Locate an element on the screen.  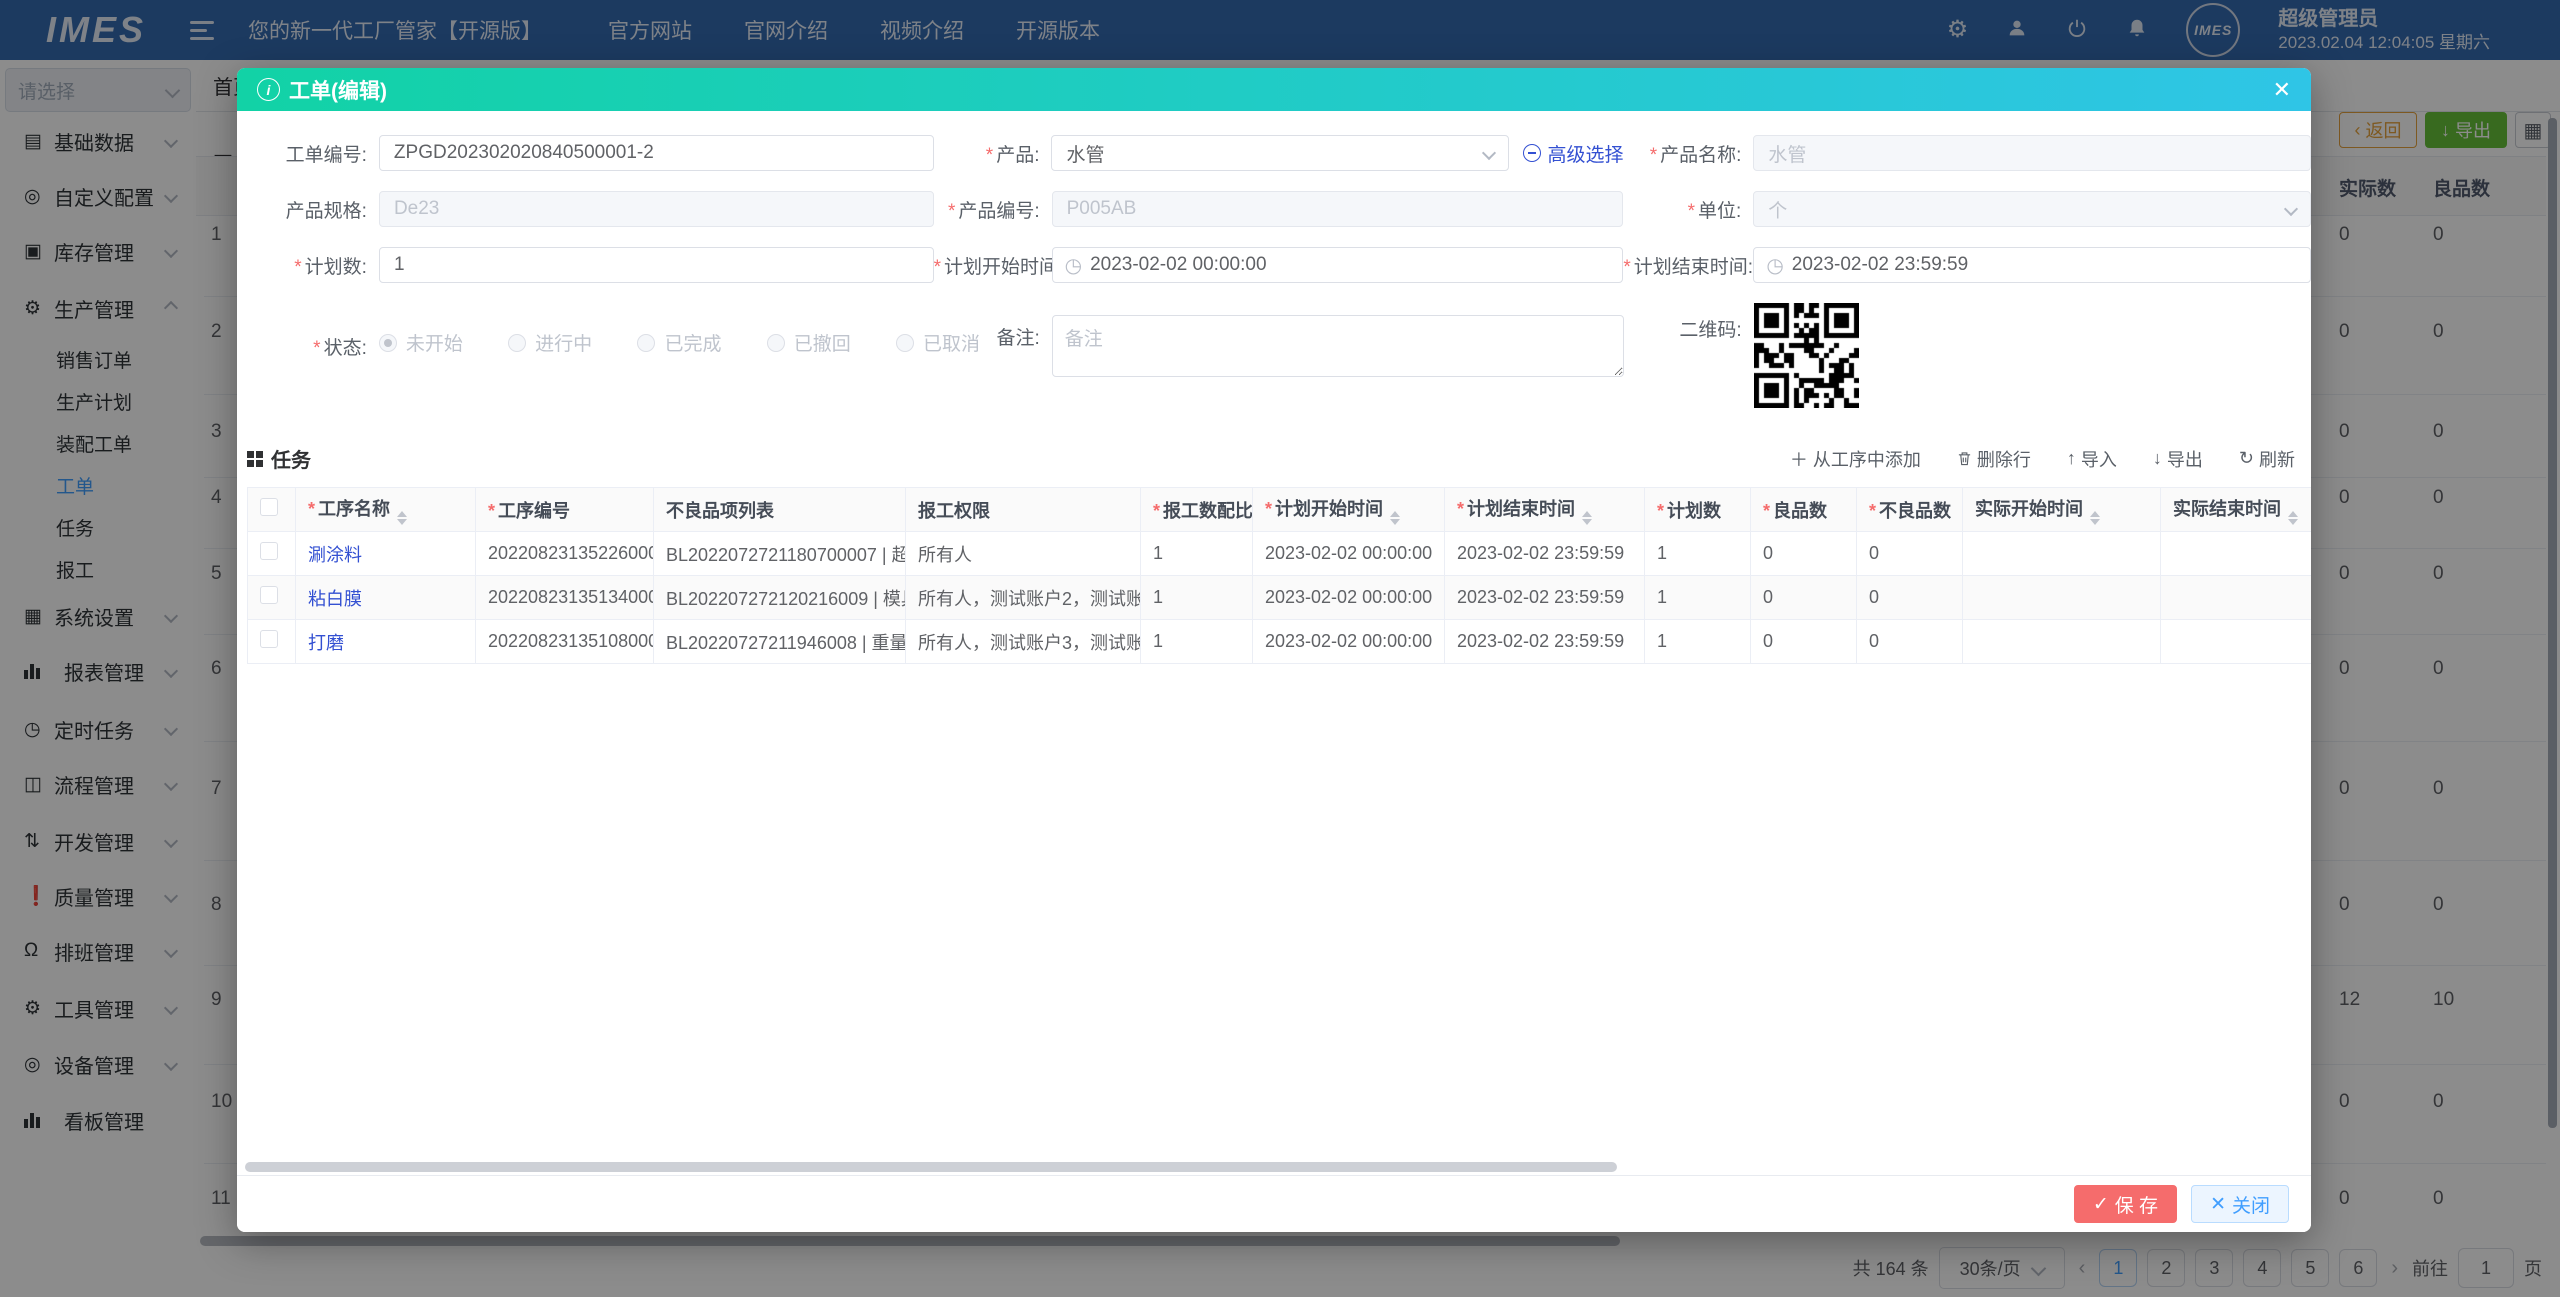
dialog-title: 工单(编辑) is located at coordinates (338, 91).